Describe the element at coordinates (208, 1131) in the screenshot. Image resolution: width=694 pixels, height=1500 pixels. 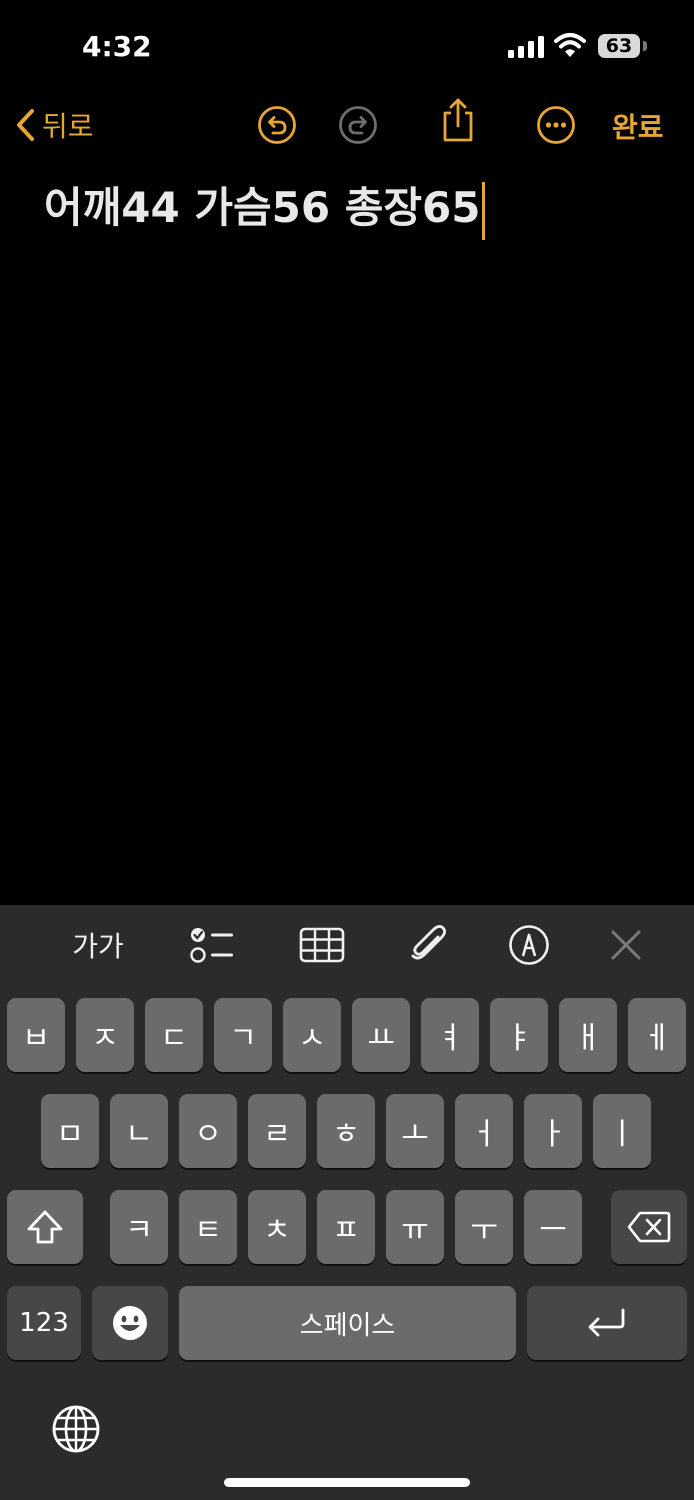
I see `key: ㅇ` at that location.